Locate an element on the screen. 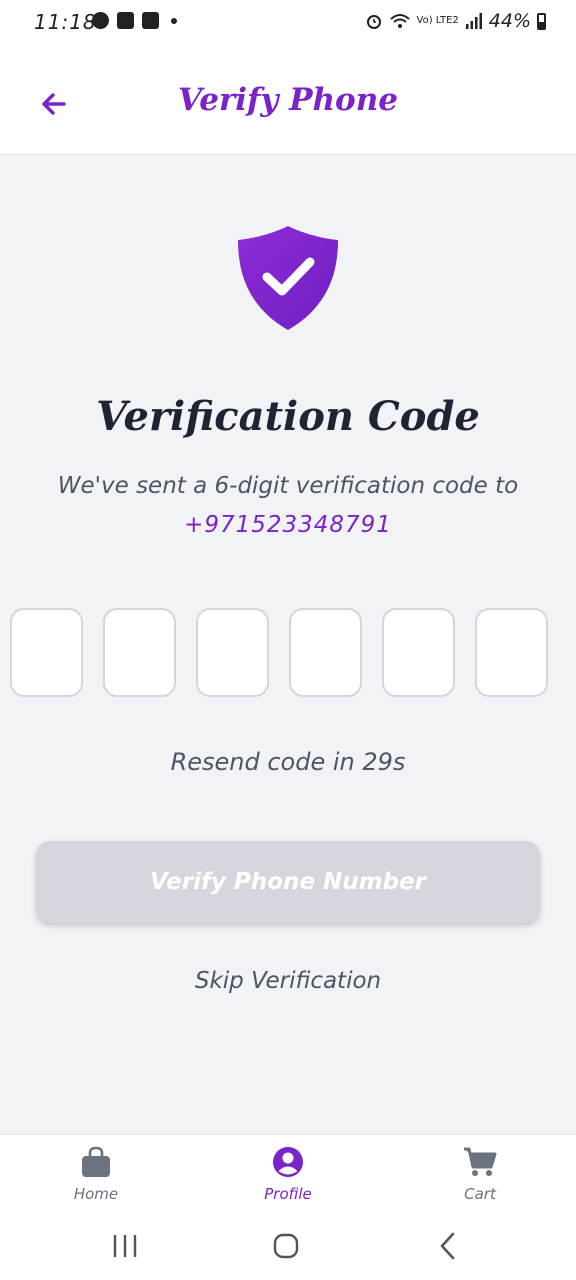 This screenshot has width=576, height=1280. wifi-icon is located at coordinates (399, 21).